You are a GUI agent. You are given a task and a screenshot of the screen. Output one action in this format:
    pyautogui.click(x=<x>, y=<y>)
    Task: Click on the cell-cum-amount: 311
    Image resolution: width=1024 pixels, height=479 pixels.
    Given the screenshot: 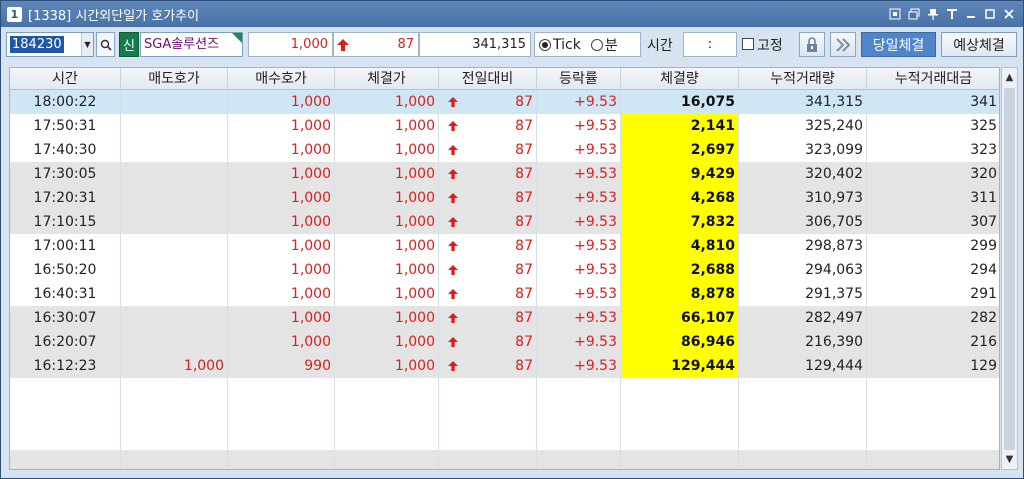 What is the action you would take?
    pyautogui.click(x=933, y=198)
    